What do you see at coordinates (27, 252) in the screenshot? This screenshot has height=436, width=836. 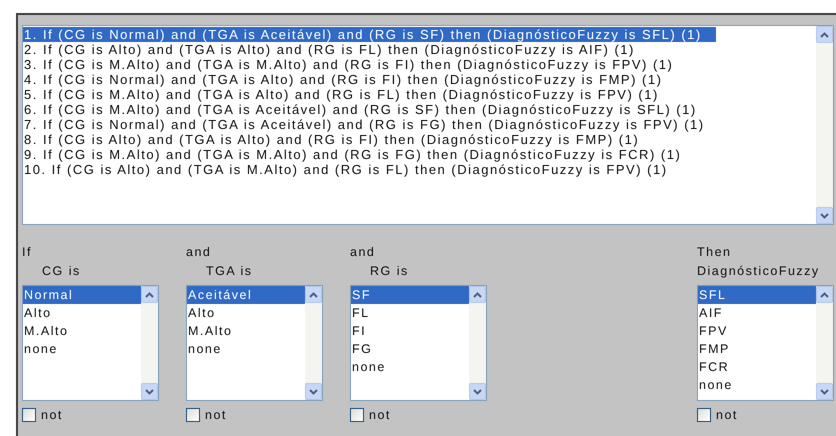 I see `connector-label: If` at bounding box center [27, 252].